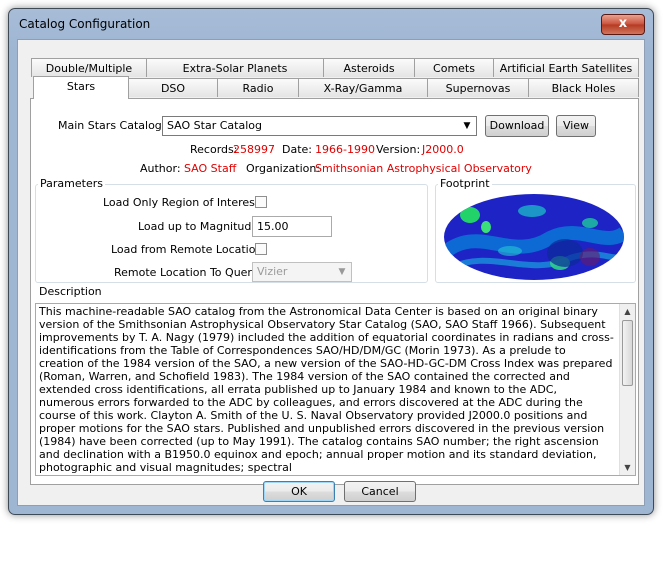  I want to click on scroll-up-icon: ▲, so click(627, 311).